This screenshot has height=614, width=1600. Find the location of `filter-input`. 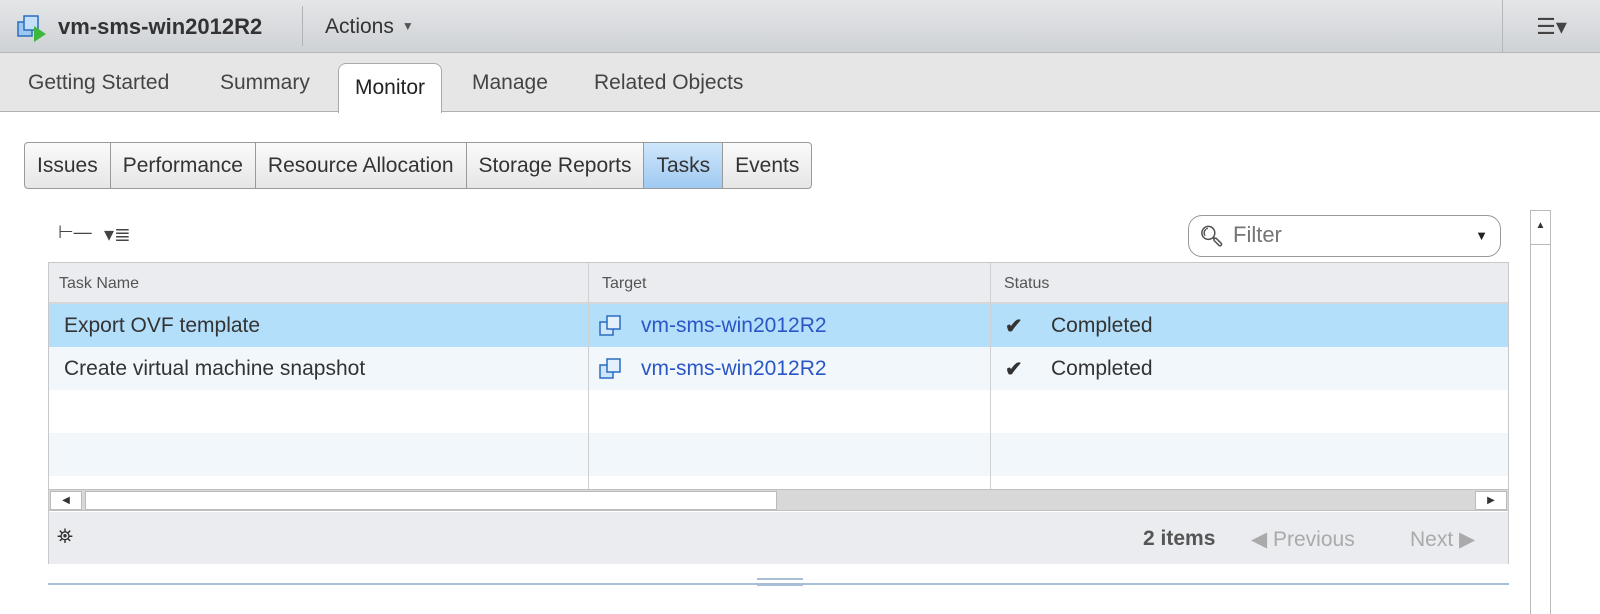

filter-input is located at coordinates (1343, 235).